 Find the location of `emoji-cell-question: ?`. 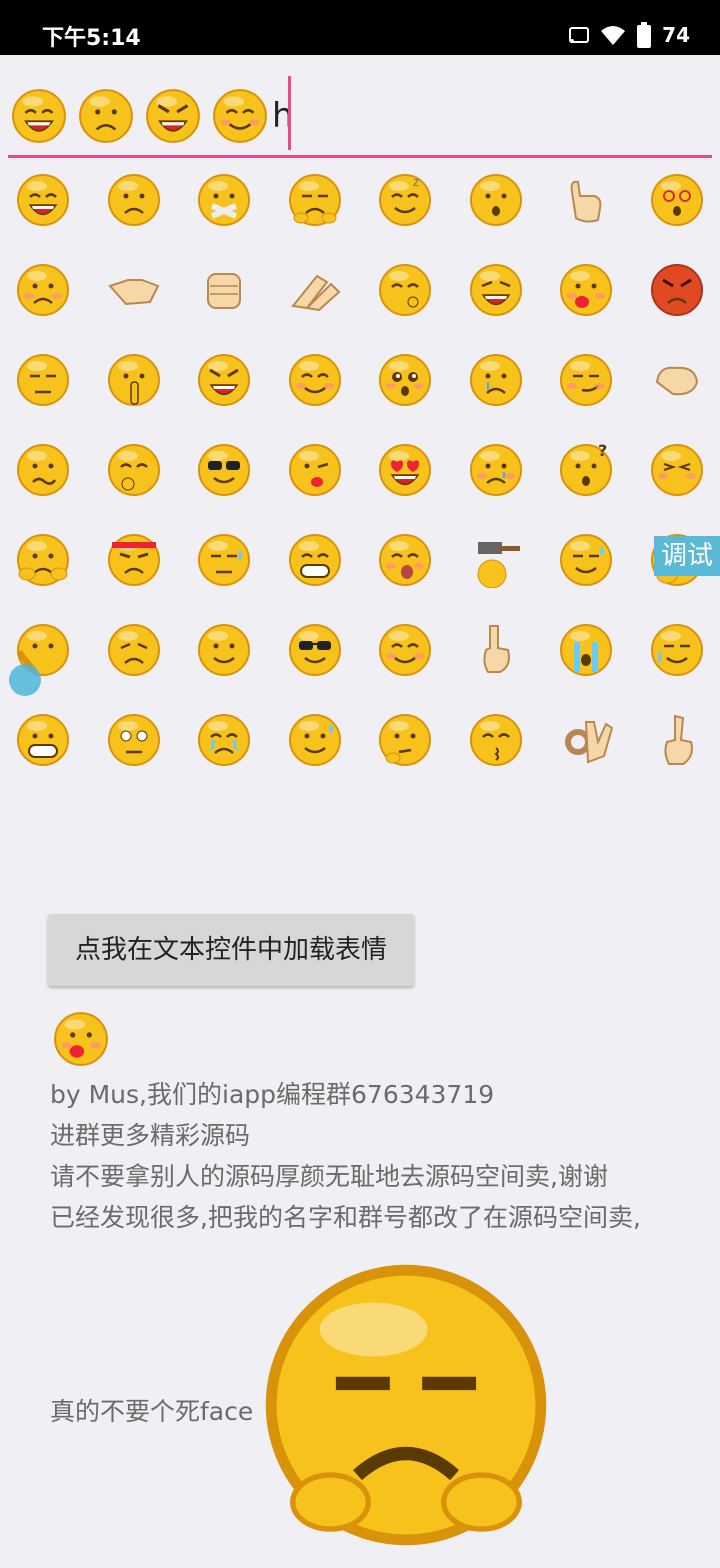

emoji-cell-question: ? is located at coordinates (586, 470).